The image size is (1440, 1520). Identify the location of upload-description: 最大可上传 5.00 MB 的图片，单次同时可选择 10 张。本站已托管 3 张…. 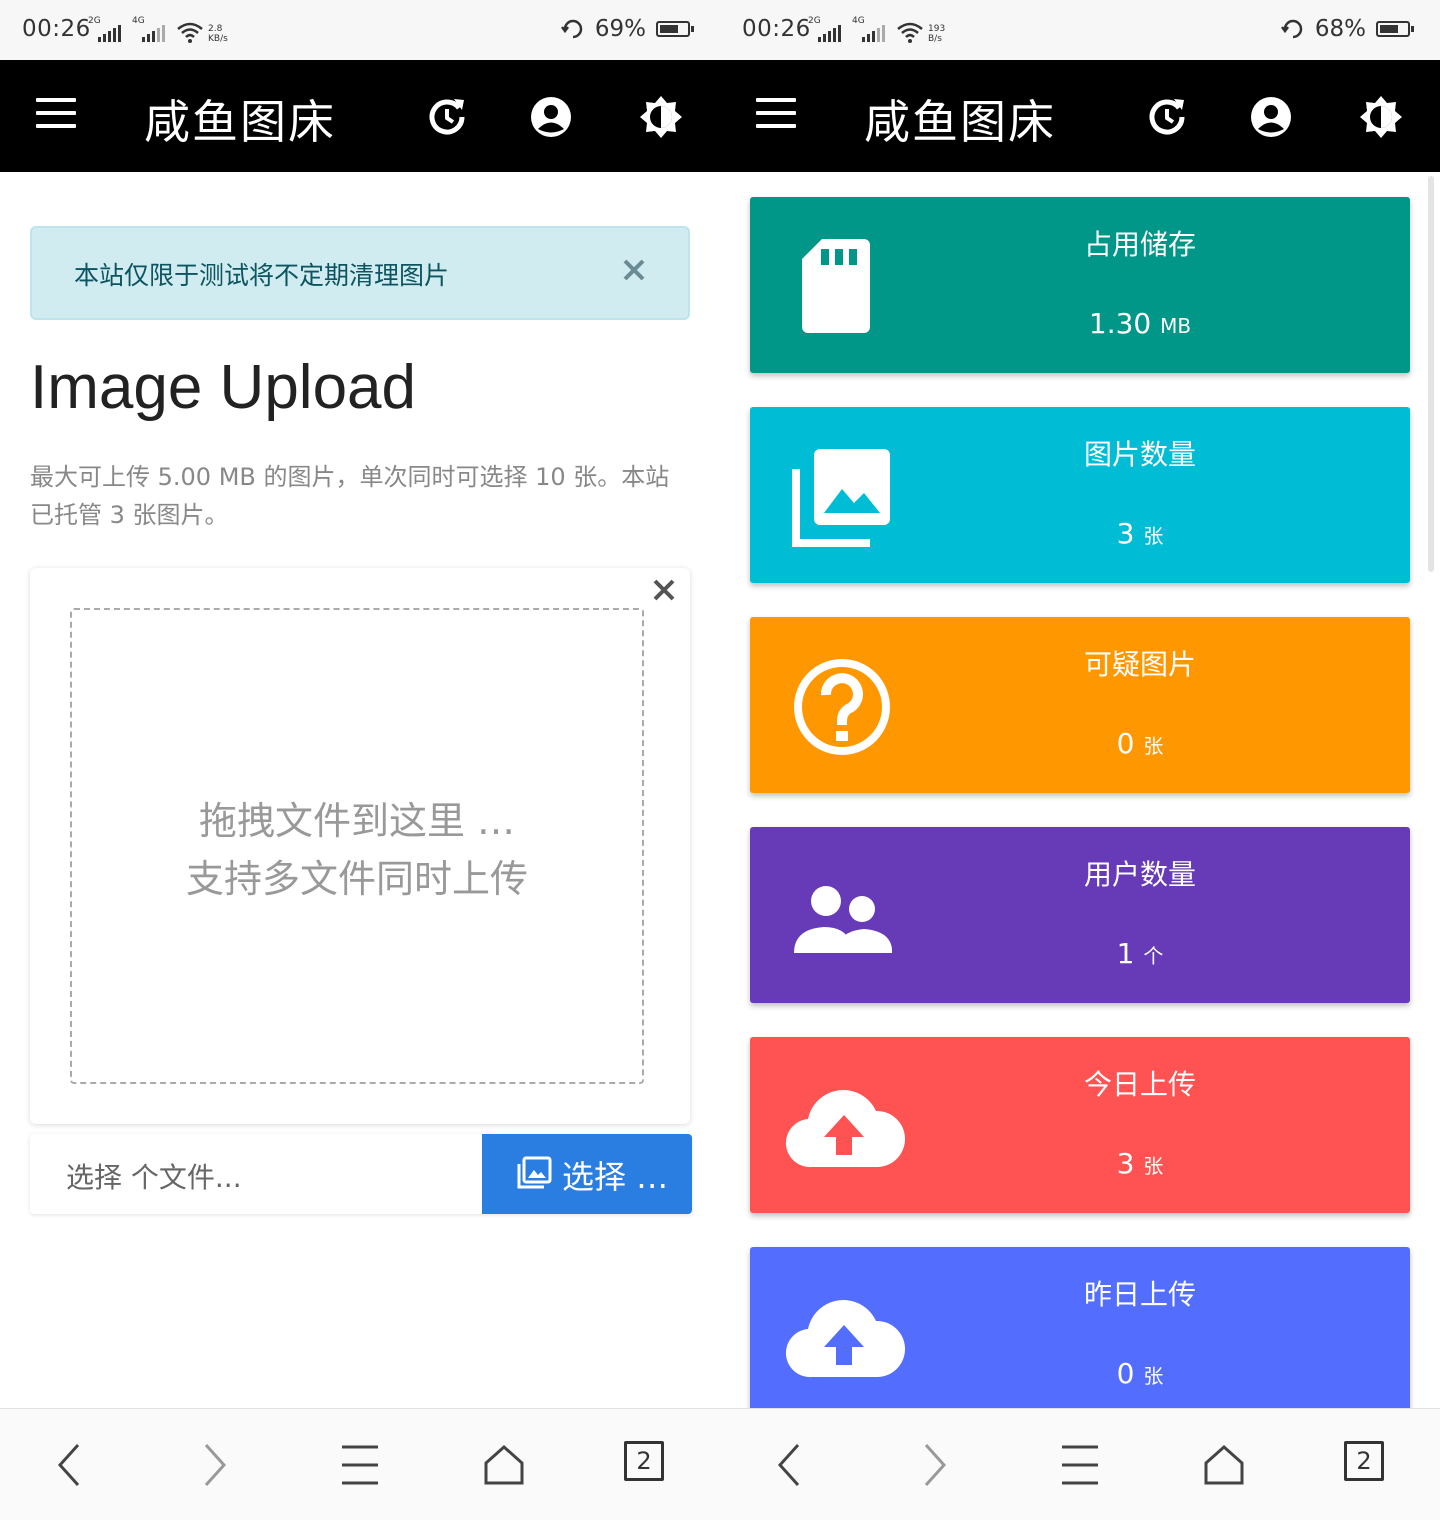
(350, 496).